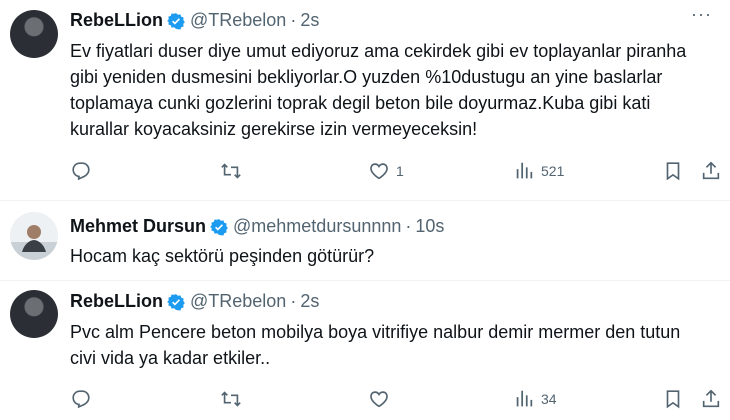 The width and height of the screenshot is (730, 420). I want to click on like-button, so click(379, 399).